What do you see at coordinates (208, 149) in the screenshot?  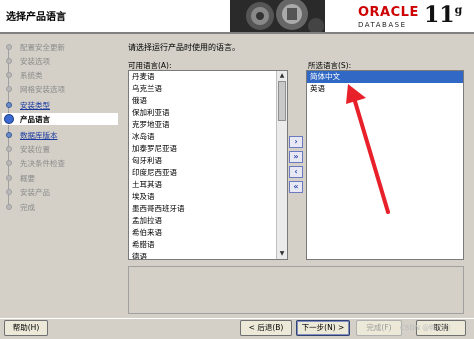 I see `list-item: 加泰罗尼亚语` at bounding box center [208, 149].